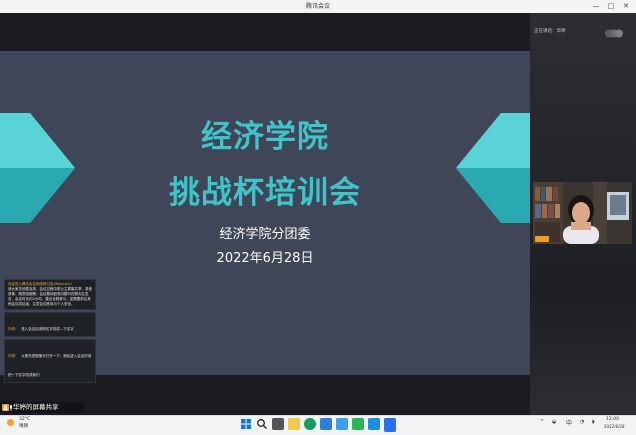 This screenshot has width=636, height=435. I want to click on user-icon, so click(5, 407).